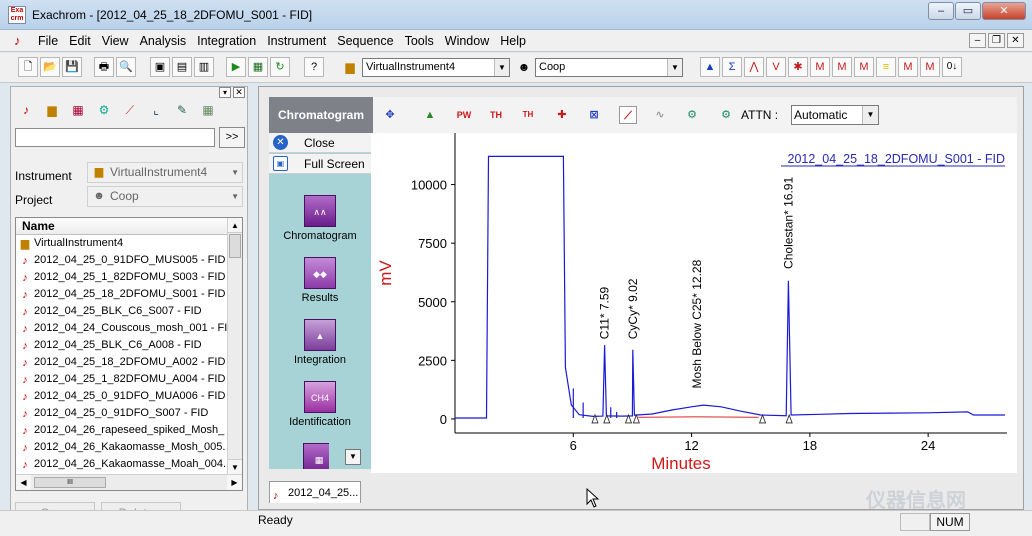 The width and height of the screenshot is (1032, 536). What do you see at coordinates (182, 110) in the screenshot?
I see `report-filter-icon: ✎` at bounding box center [182, 110].